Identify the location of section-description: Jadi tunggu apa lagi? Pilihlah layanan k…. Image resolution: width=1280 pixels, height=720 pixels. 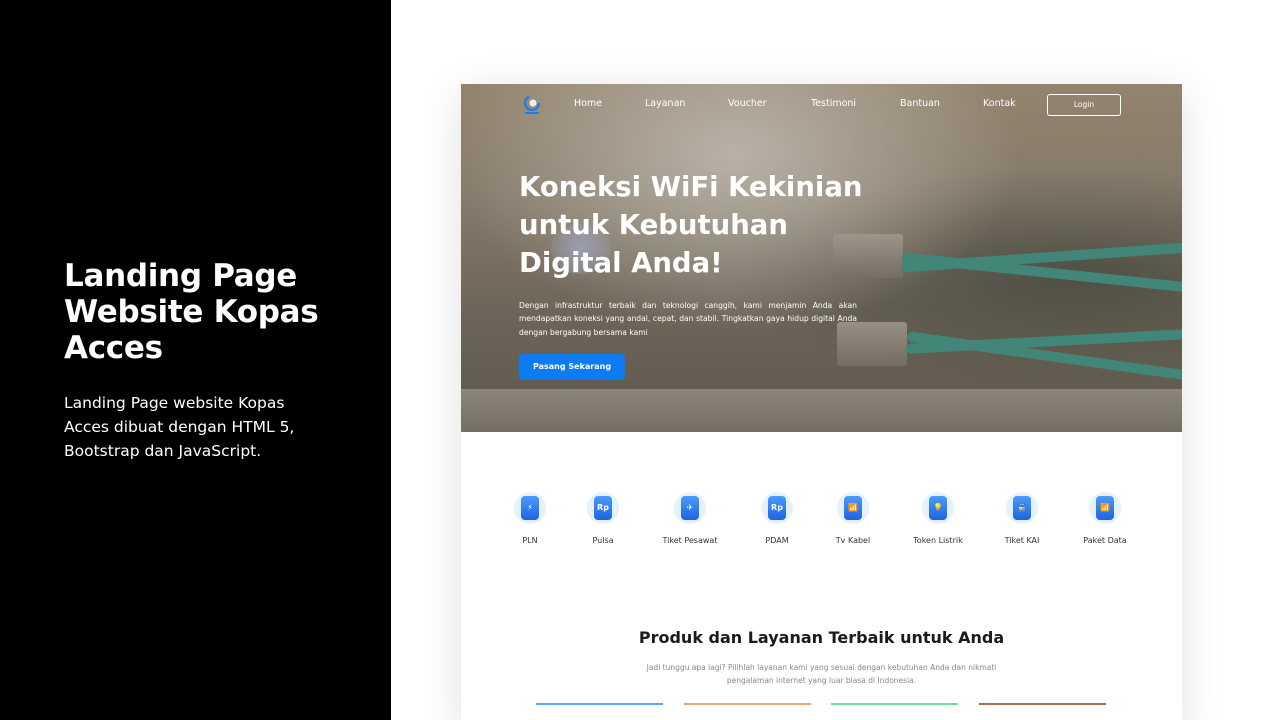
(821, 674).